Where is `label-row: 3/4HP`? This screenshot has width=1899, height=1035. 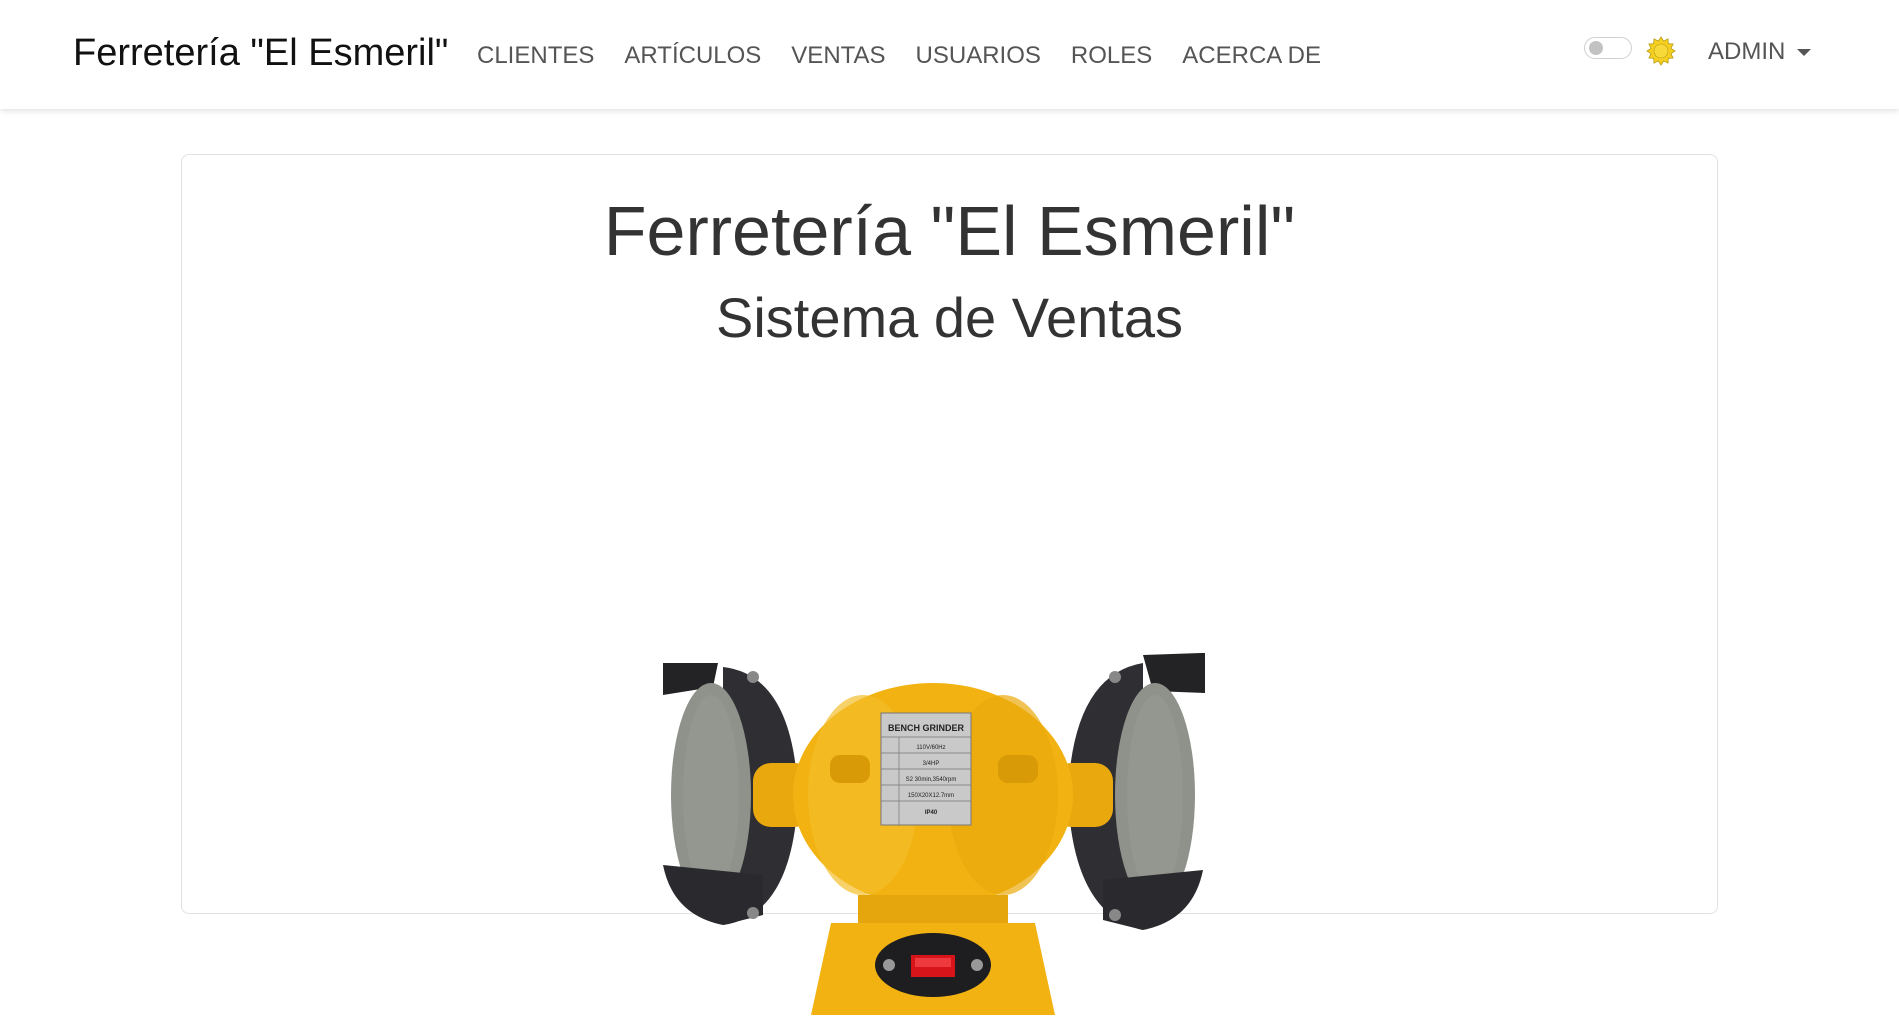 label-row: 3/4HP is located at coordinates (931, 764).